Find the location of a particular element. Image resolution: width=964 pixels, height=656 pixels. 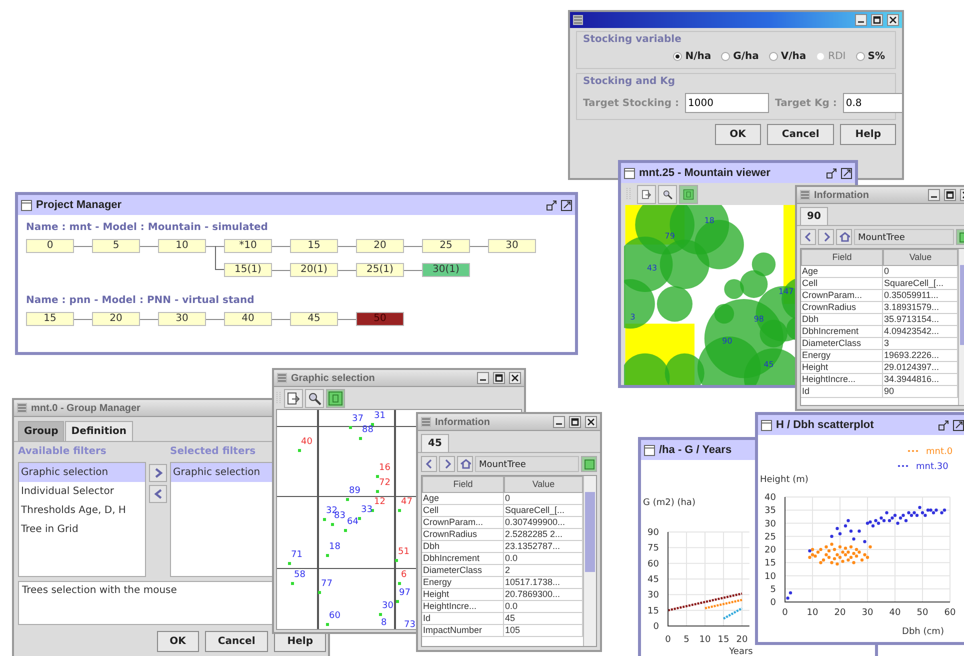

step-node: 40 is located at coordinates (248, 319).